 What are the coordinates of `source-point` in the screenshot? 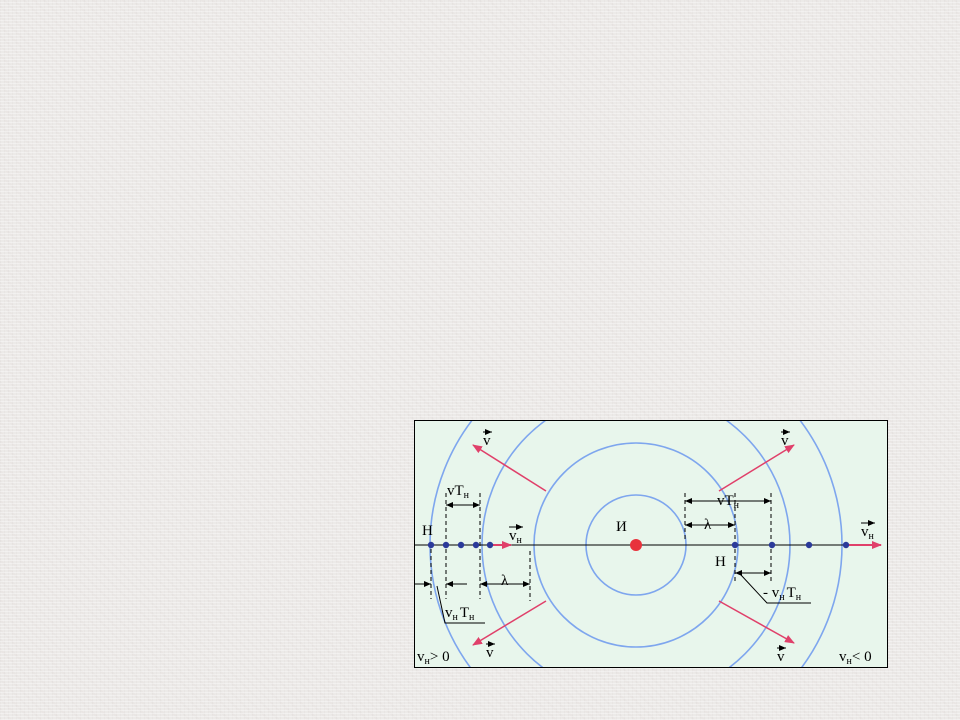 It's located at (636, 545).